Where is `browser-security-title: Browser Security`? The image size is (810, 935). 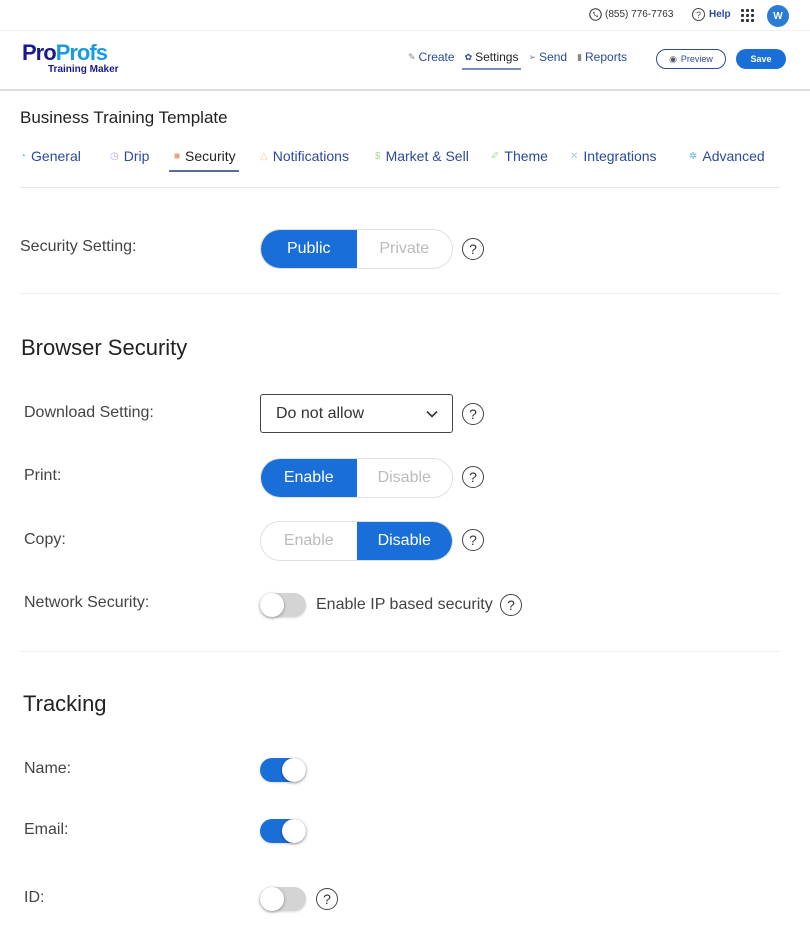
browser-security-title: Browser Security is located at coordinates (104, 347).